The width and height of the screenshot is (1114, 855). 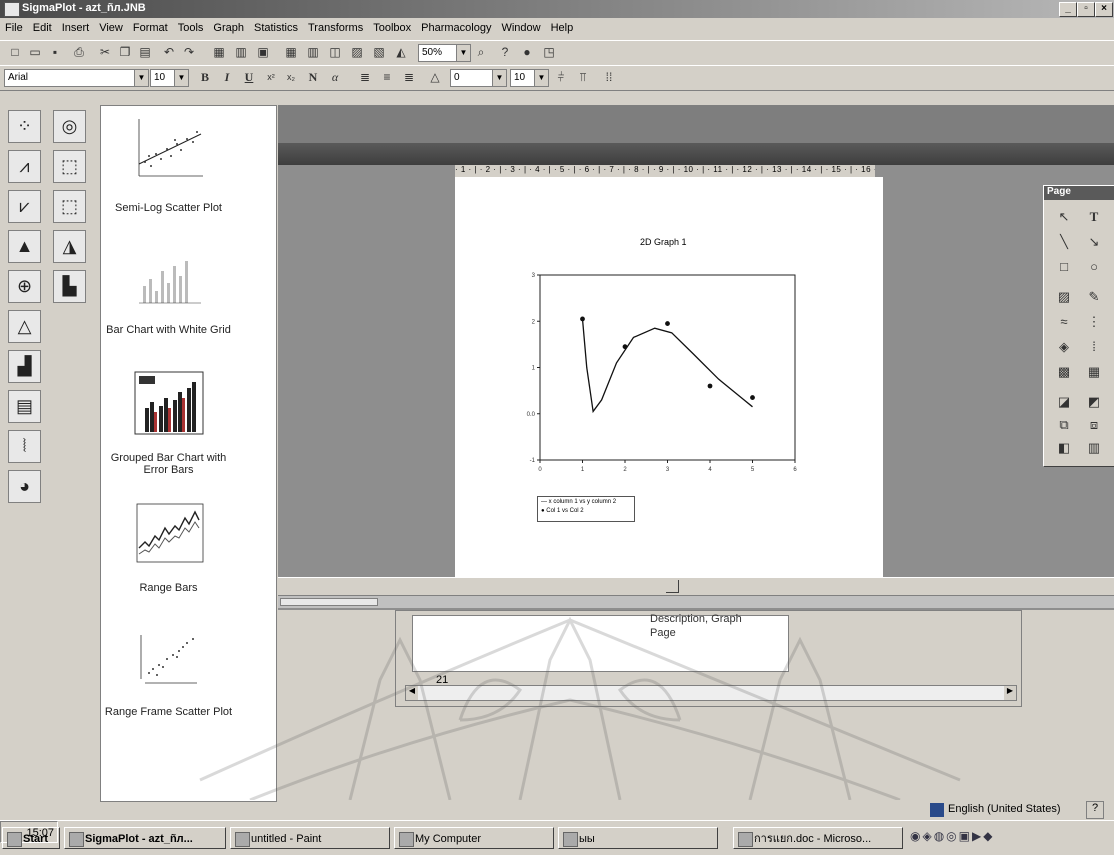 I want to click on line-style-icon: ≈, so click(x=1064, y=322).